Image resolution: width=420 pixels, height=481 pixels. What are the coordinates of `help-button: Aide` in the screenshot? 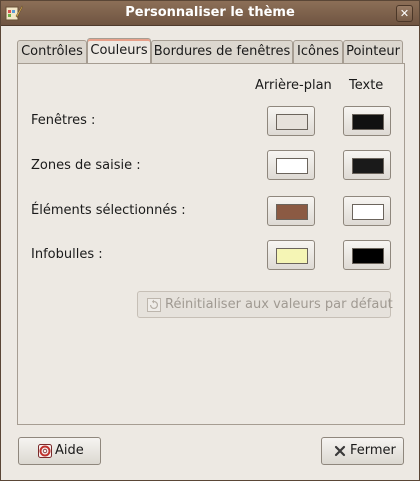 It's located at (59, 451).